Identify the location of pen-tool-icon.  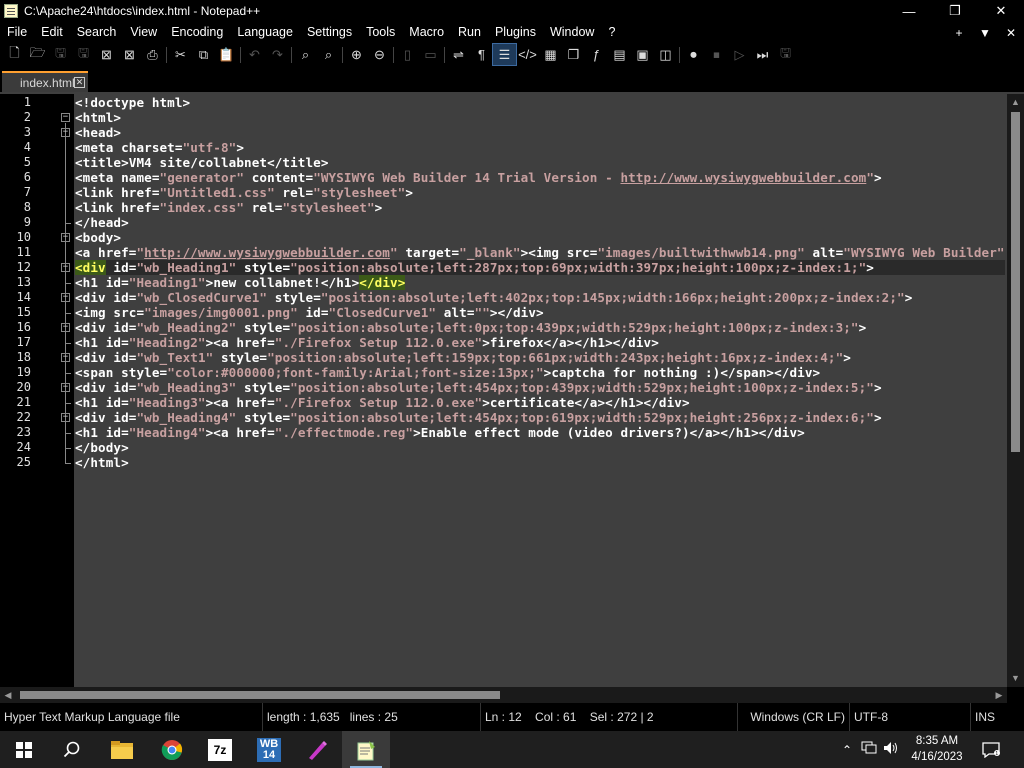
(317, 749).